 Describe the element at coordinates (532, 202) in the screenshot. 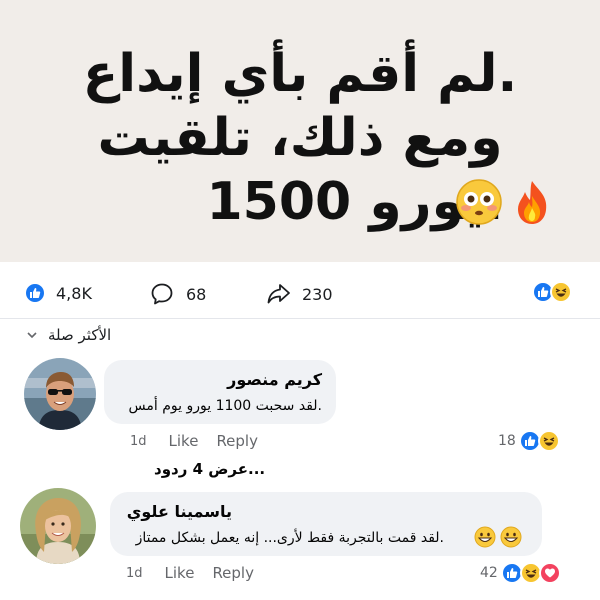

I see `fire-icon` at that location.